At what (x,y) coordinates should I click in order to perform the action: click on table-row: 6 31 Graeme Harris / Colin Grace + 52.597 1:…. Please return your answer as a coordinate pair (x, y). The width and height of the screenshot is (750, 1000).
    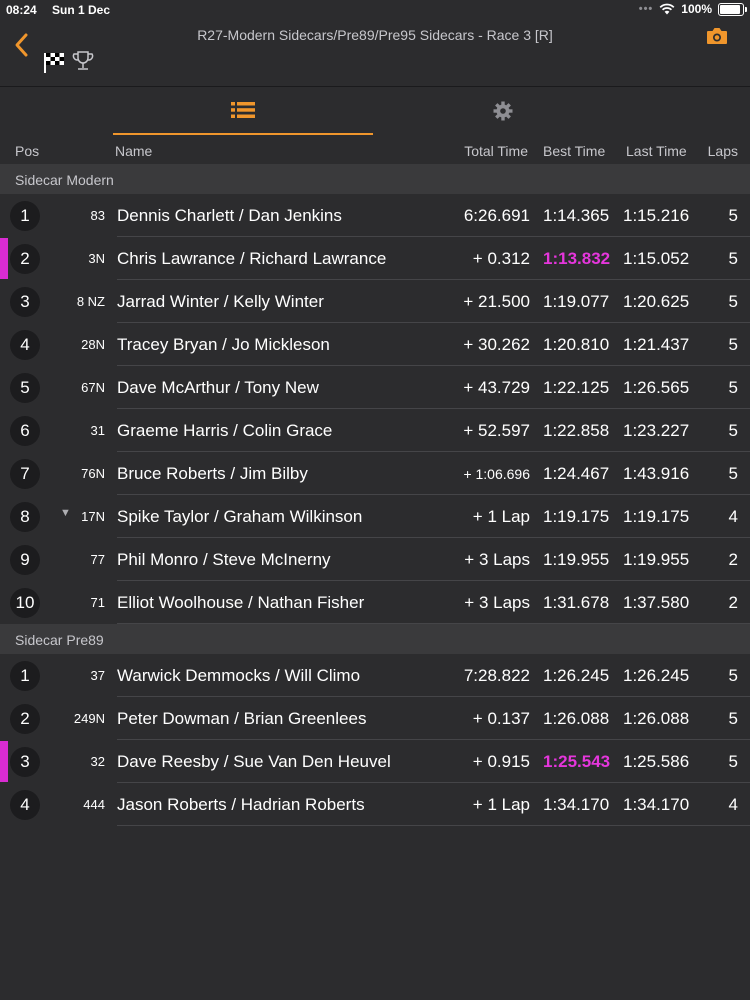
    Looking at the image, I should click on (375, 430).